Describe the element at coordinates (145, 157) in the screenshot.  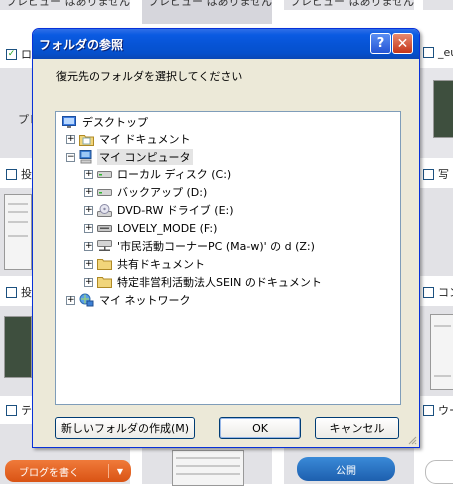
I see `tree-node-label: マイ コンピュータ` at that location.